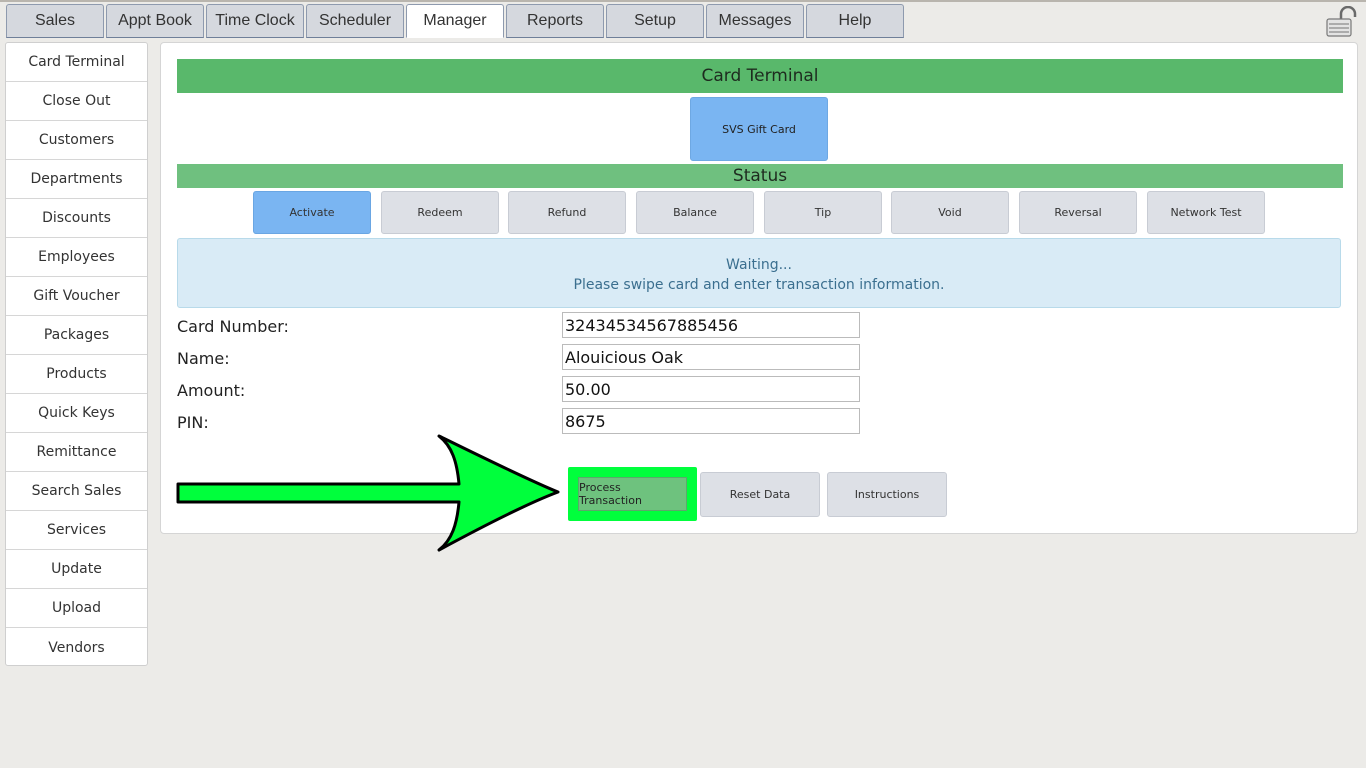  I want to click on refund-button: Refund, so click(567, 212).